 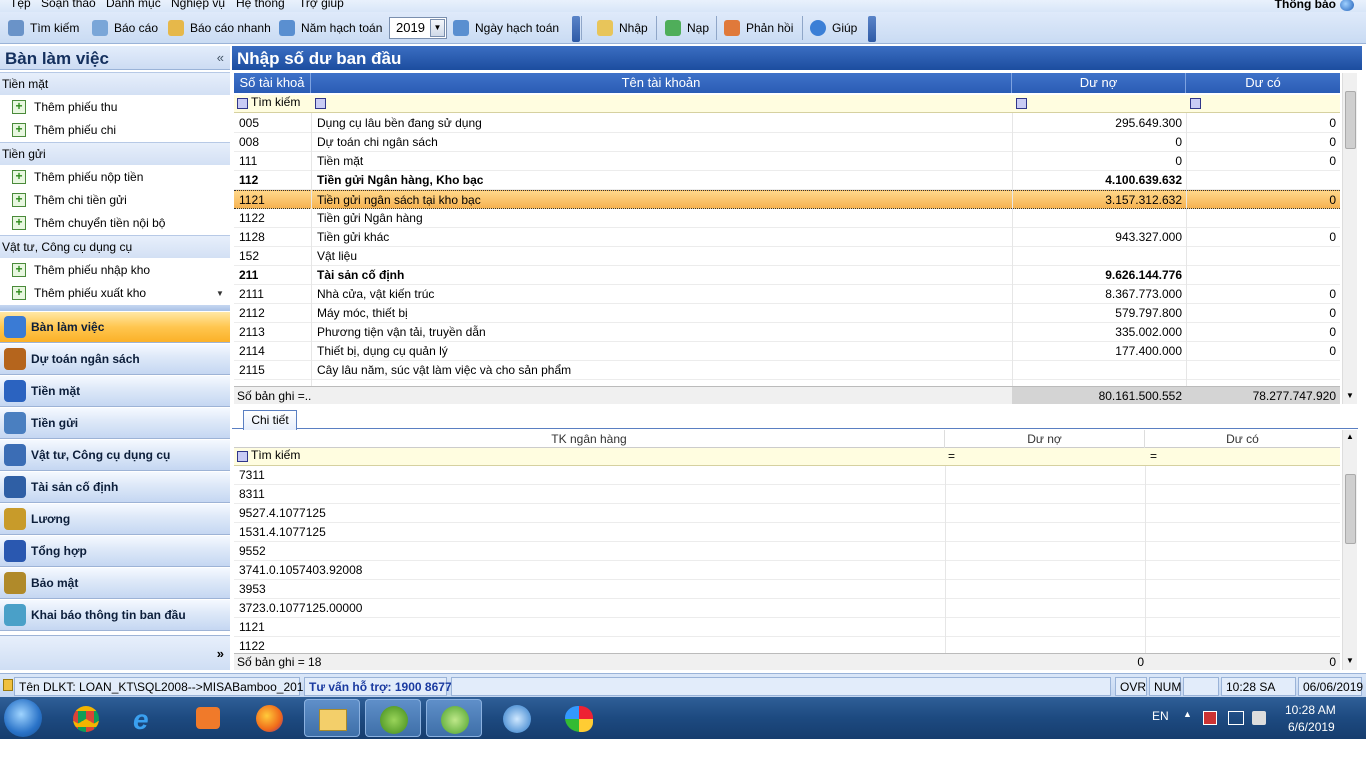 What do you see at coordinates (115, 359) in the screenshot?
I see `nav-budget: Dự toán ngân sách` at bounding box center [115, 359].